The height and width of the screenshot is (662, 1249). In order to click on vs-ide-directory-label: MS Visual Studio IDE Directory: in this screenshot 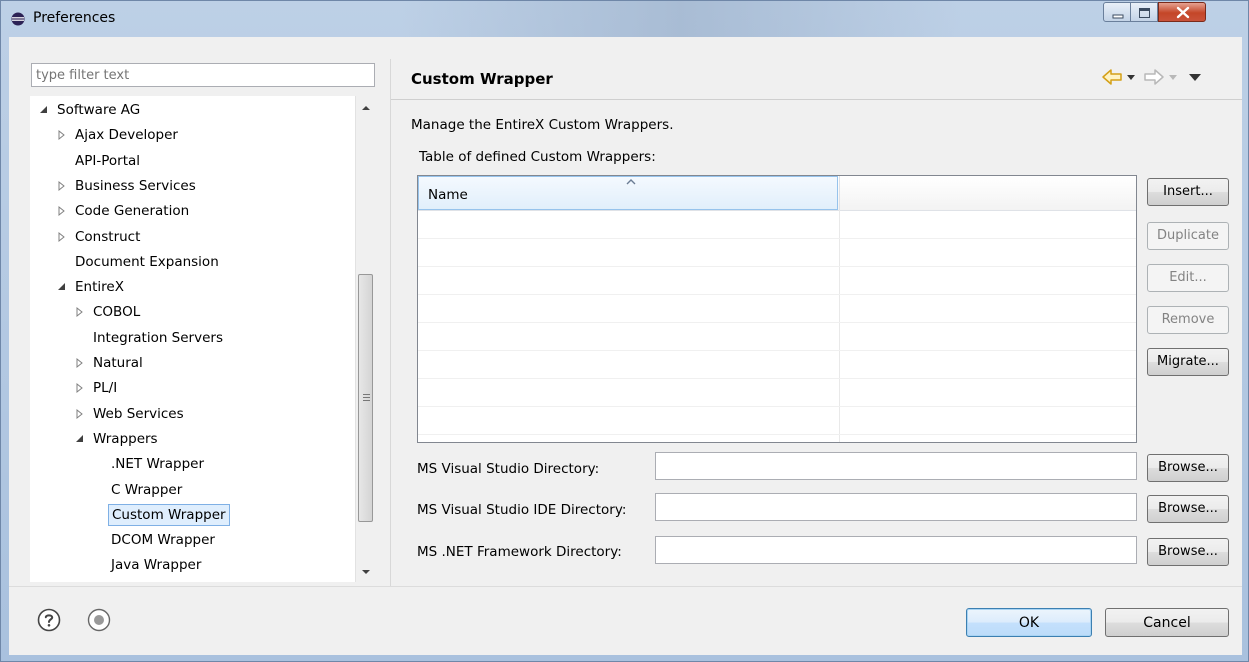, I will do `click(522, 510)`.